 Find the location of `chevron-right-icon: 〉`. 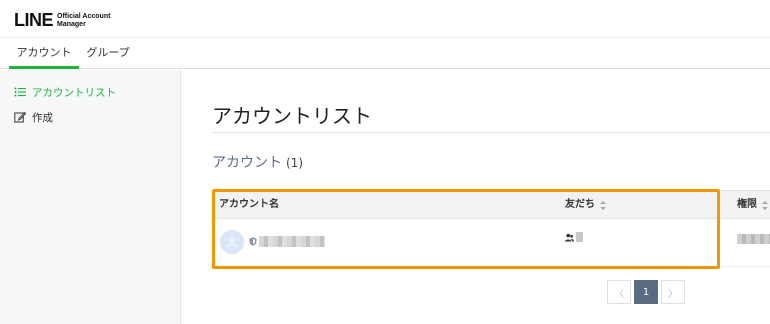

chevron-right-icon: 〉 is located at coordinates (673, 294).